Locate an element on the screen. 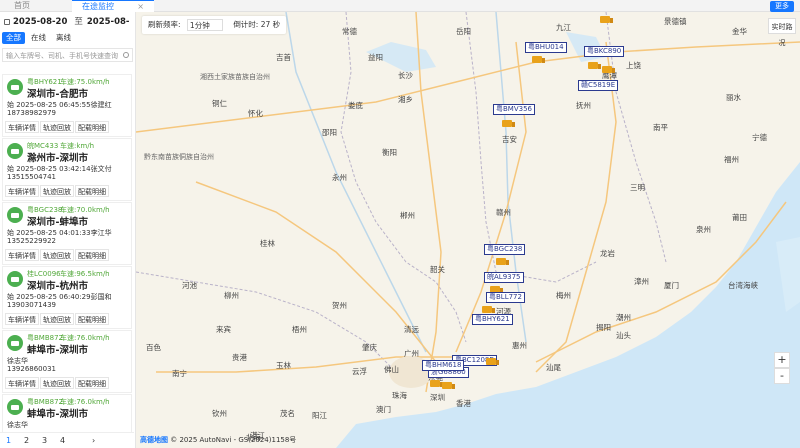  city-label: 柳州 is located at coordinates (231, 295).